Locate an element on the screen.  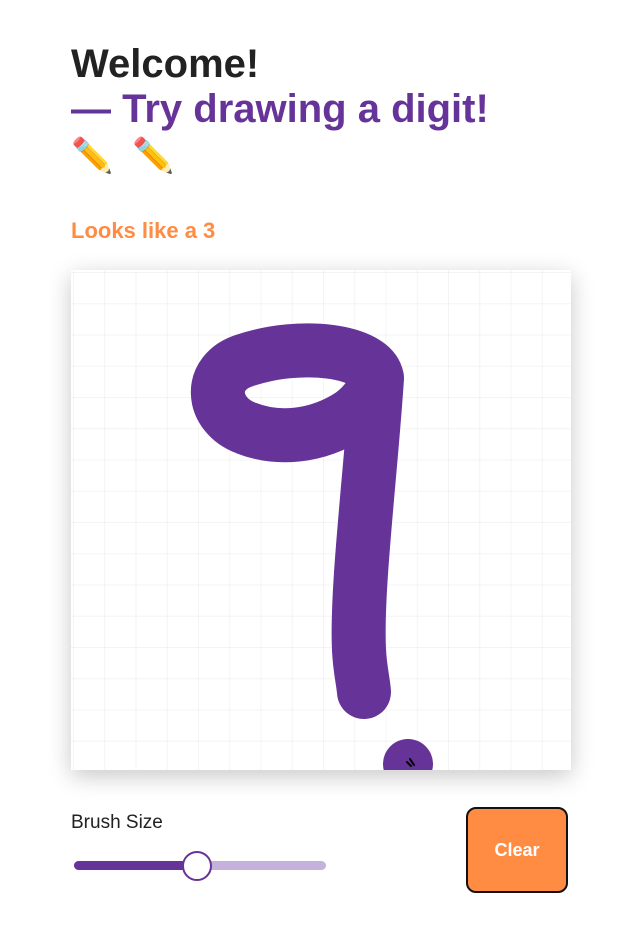
page-title: Welcome! — Try drawing a digit! ✏️ ✏️ is located at coordinates (281, 110).